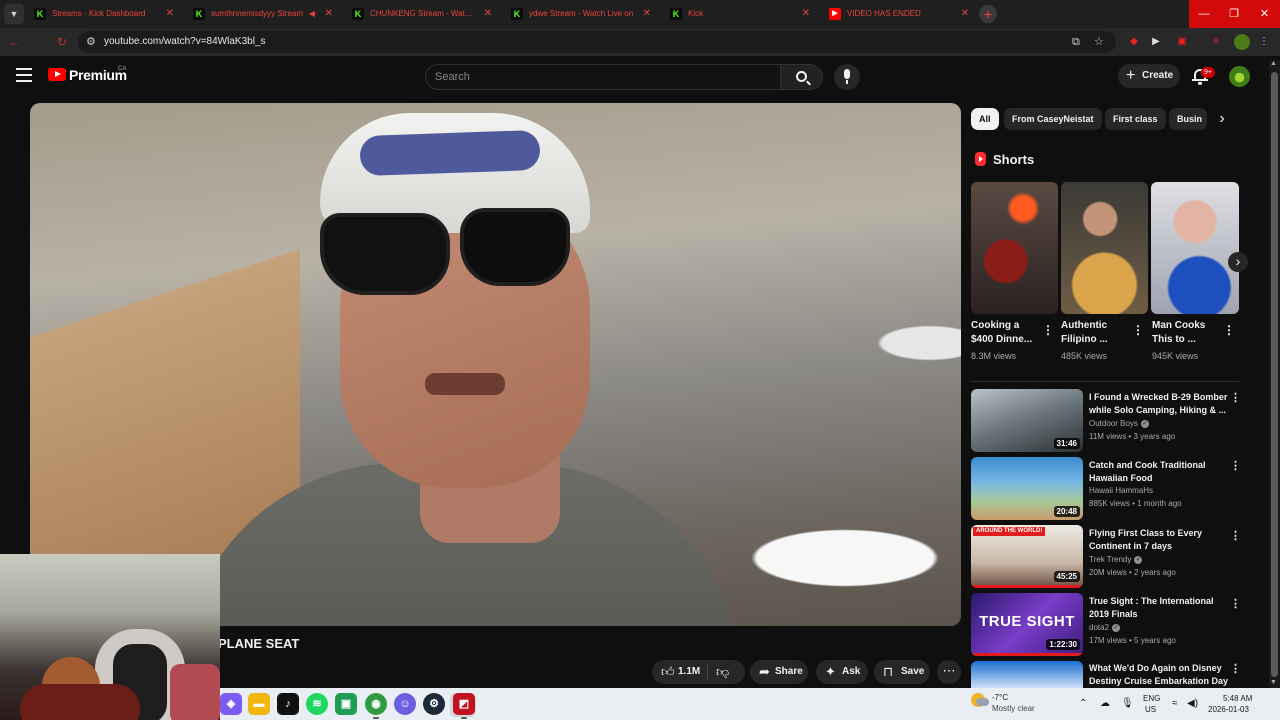  Describe the element at coordinates (1182, 42) in the screenshot. I see `extensions-puzzle-icon: ▣` at that location.